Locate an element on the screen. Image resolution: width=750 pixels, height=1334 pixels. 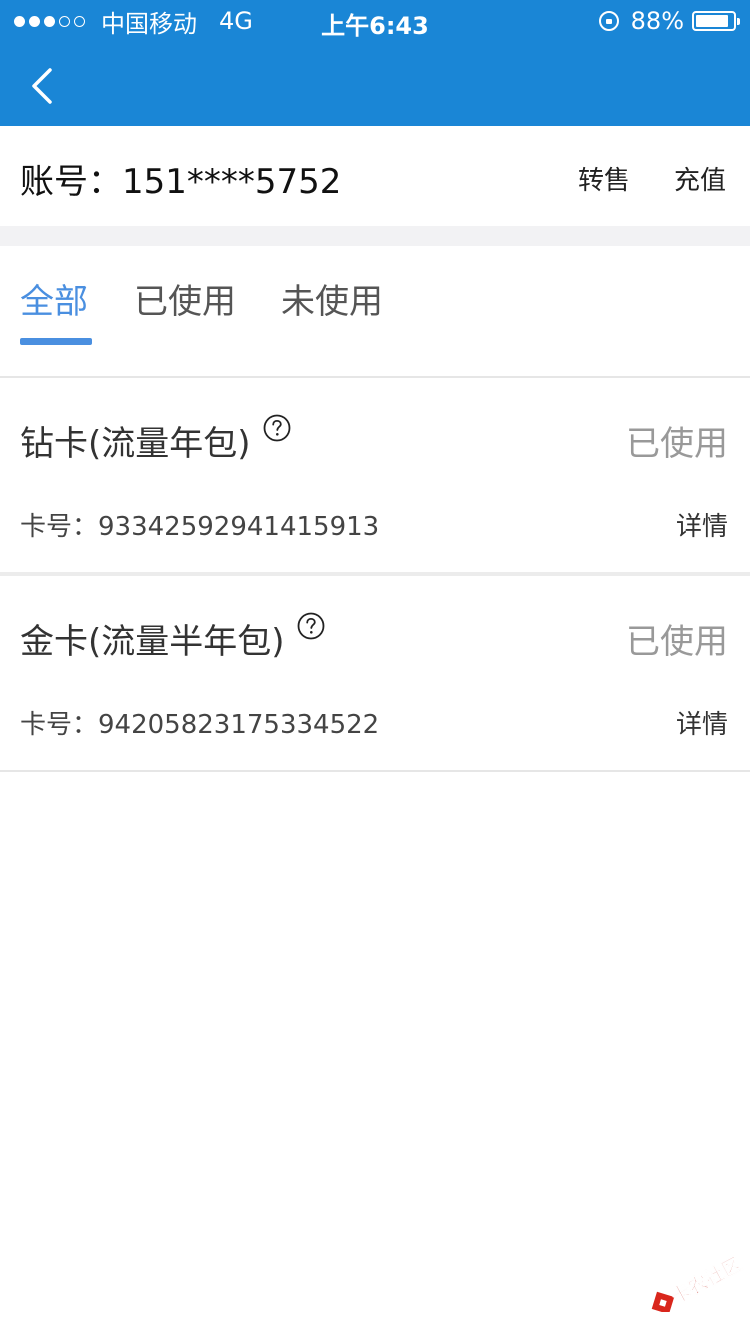
top-bar: 中国移动 4G 上午6:43 88% is located at coordinates (375, 63).